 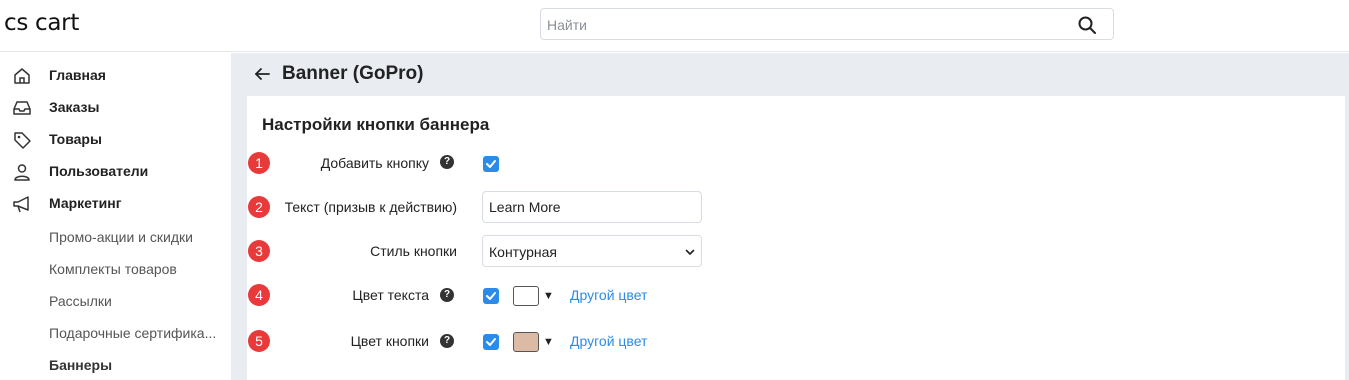 I want to click on sidebar-item-marketing: Маркетинг, so click(x=115, y=203).